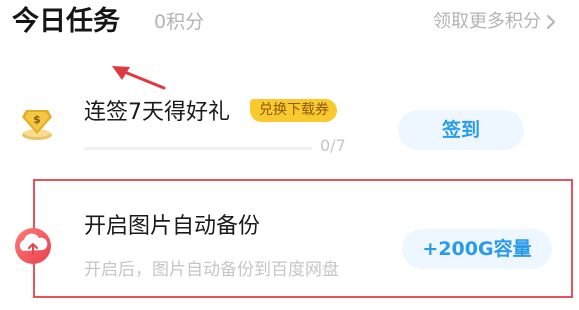 The image size is (579, 310). What do you see at coordinates (179, 22) in the screenshot?
I see `points-count: 0积分` at bounding box center [179, 22].